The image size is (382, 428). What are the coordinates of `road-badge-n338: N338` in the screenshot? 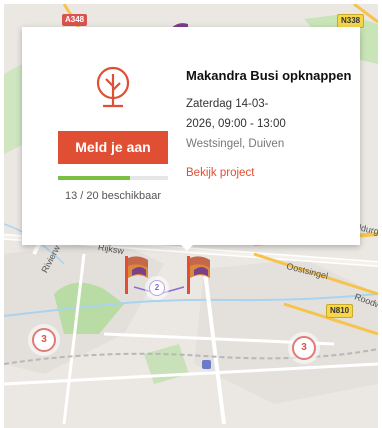 It's located at (351, 21).